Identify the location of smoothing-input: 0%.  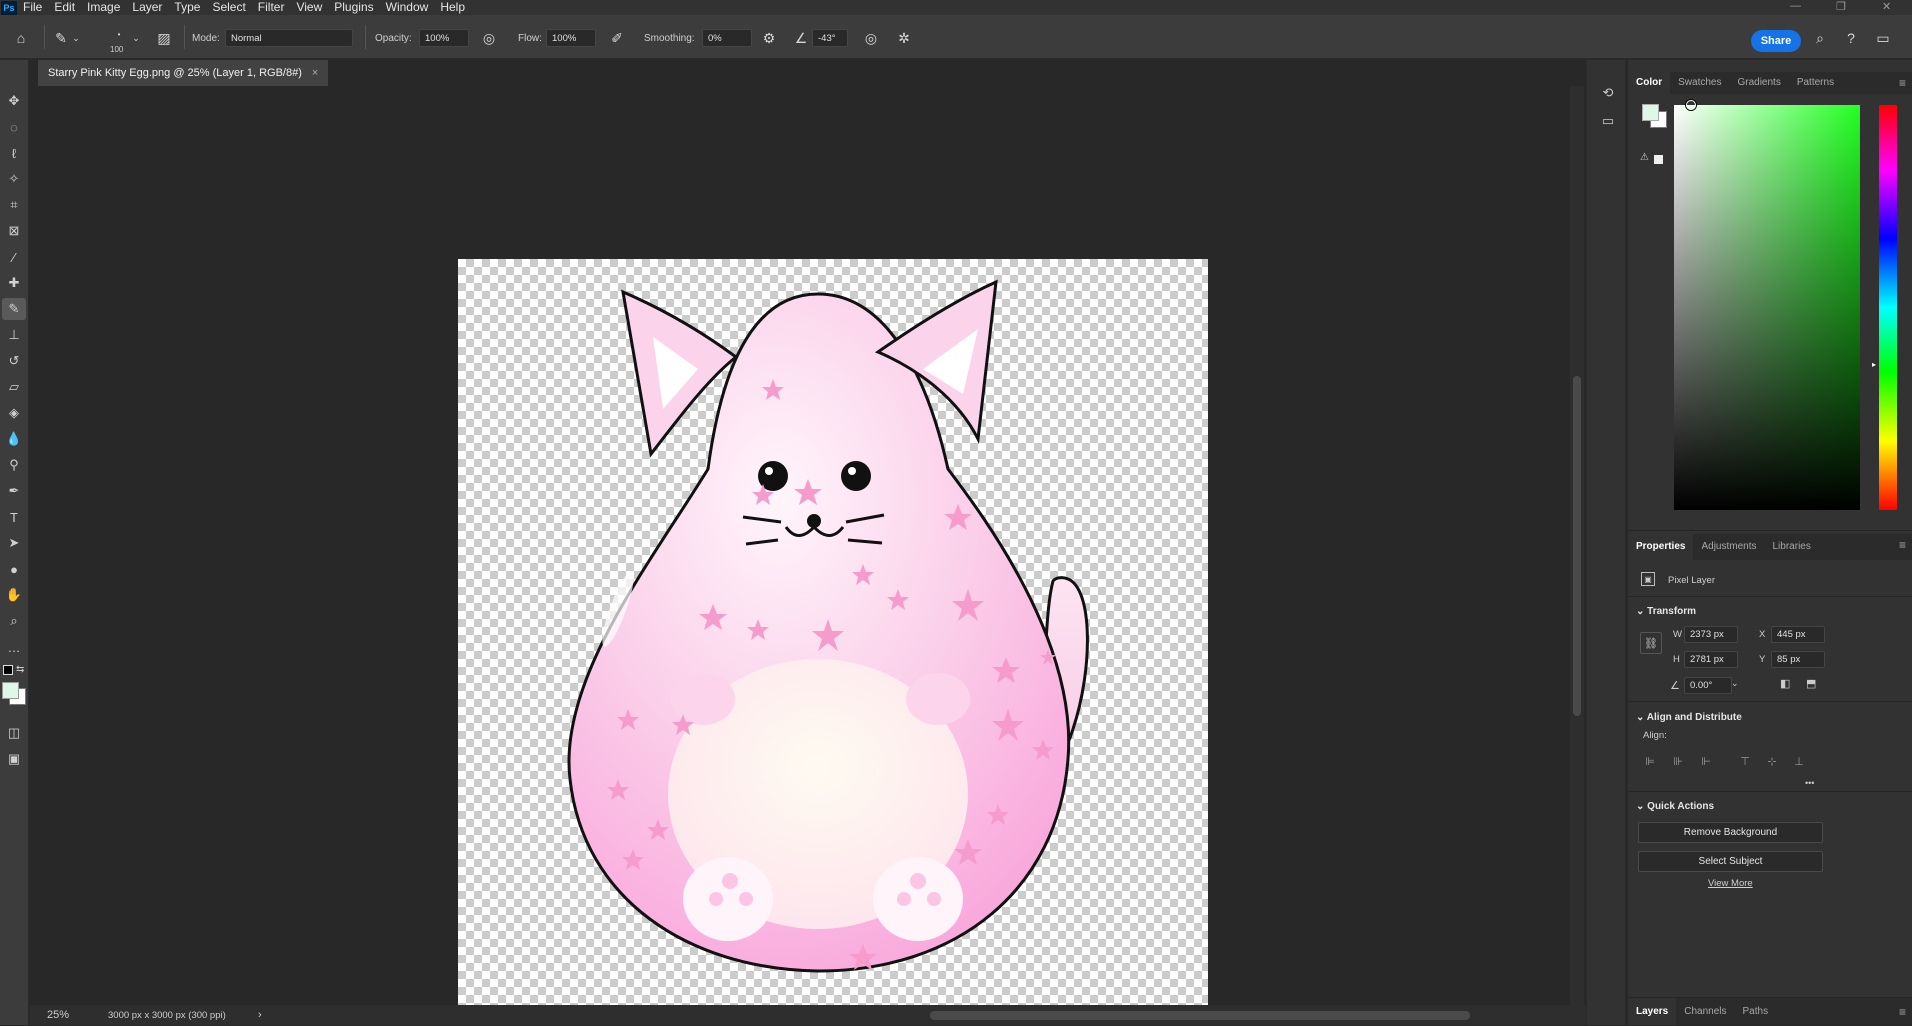
(727, 38).